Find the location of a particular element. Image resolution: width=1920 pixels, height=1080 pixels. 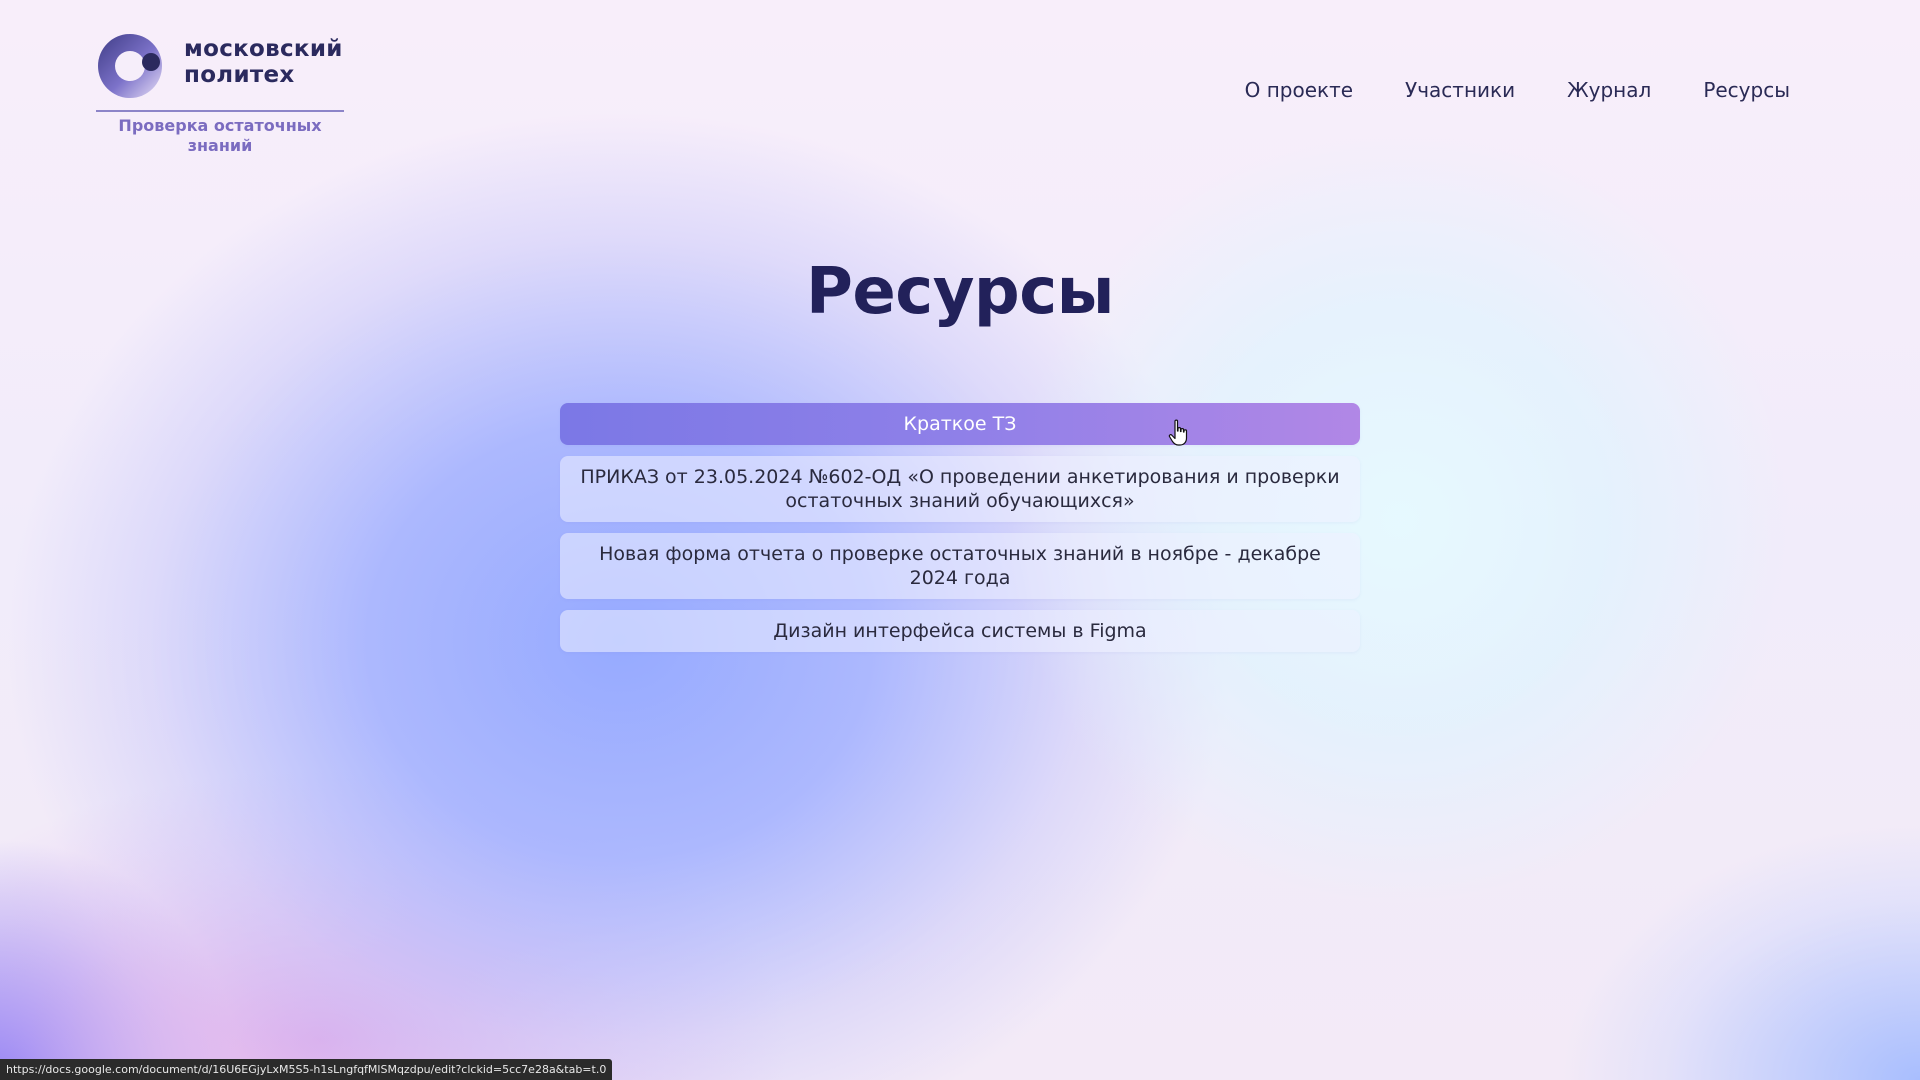

logo-name-line1: московский is located at coordinates (263, 49).